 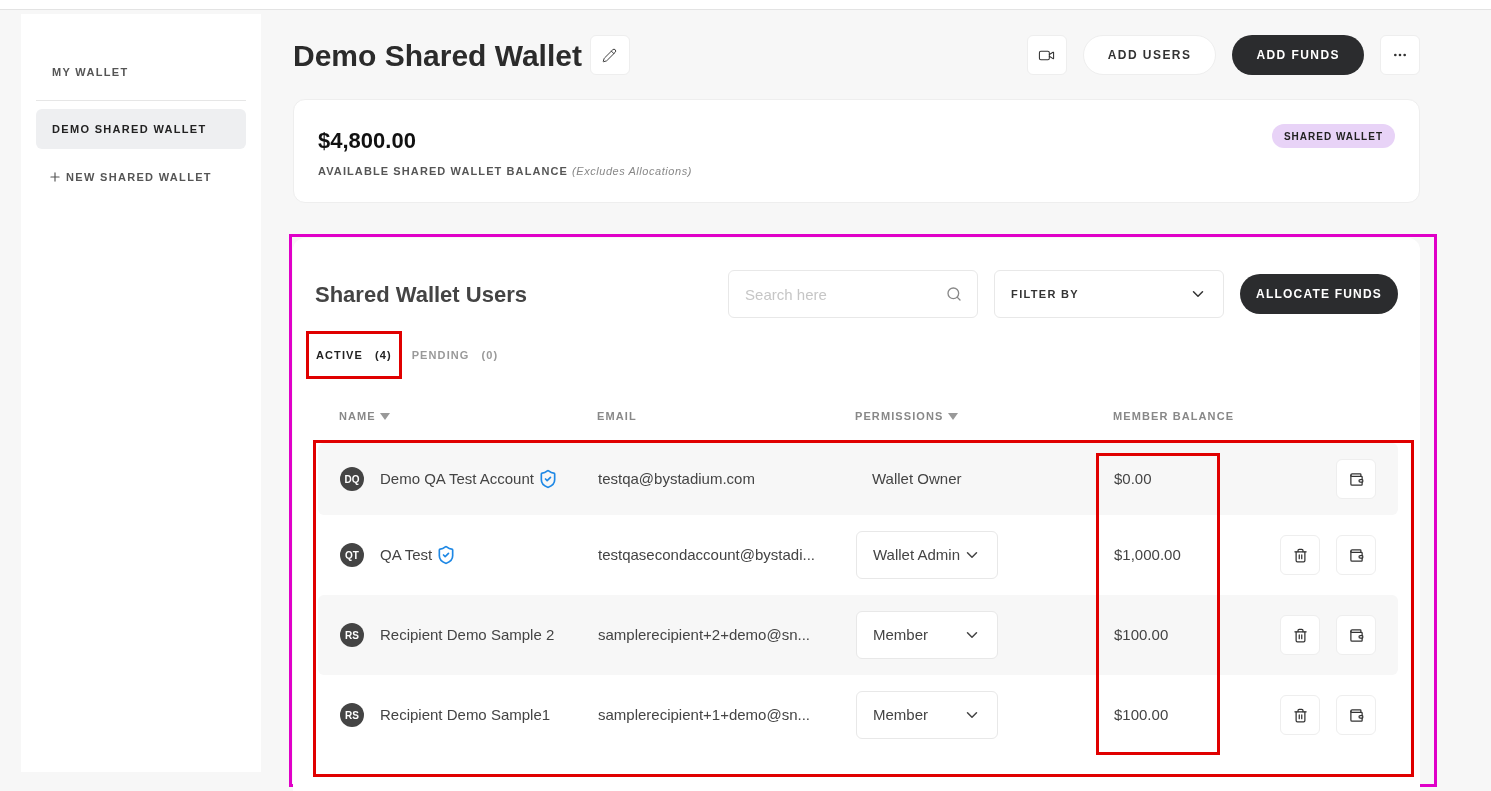 What do you see at coordinates (917, 478) in the screenshot?
I see `permission-text: Wallet Owner` at bounding box center [917, 478].